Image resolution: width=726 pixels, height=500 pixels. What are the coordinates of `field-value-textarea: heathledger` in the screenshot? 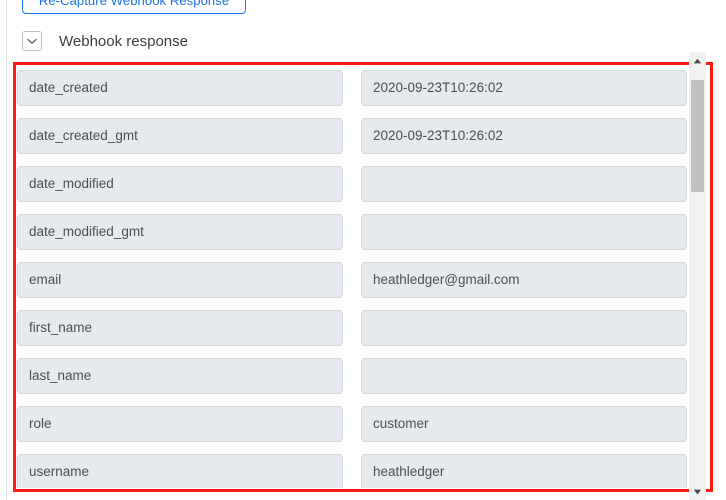 It's located at (524, 471).